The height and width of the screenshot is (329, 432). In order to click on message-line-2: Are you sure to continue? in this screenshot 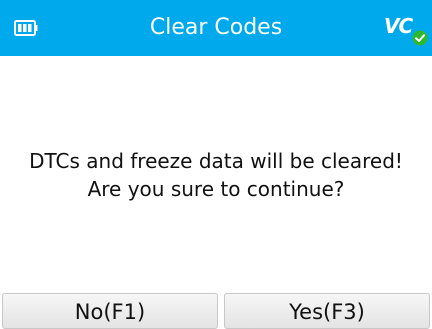, I will do `click(216, 188)`.